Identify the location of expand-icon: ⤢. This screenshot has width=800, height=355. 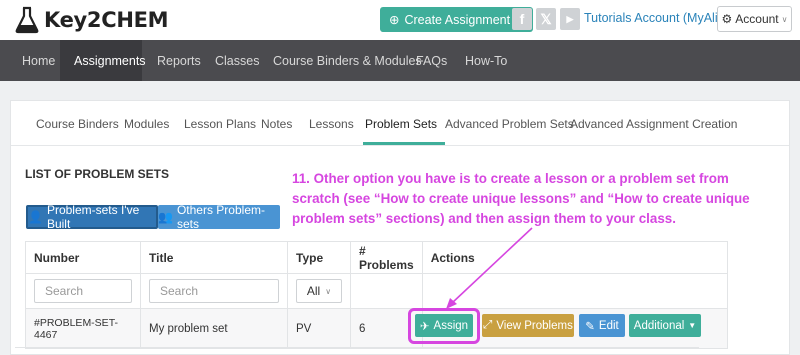
(488, 325).